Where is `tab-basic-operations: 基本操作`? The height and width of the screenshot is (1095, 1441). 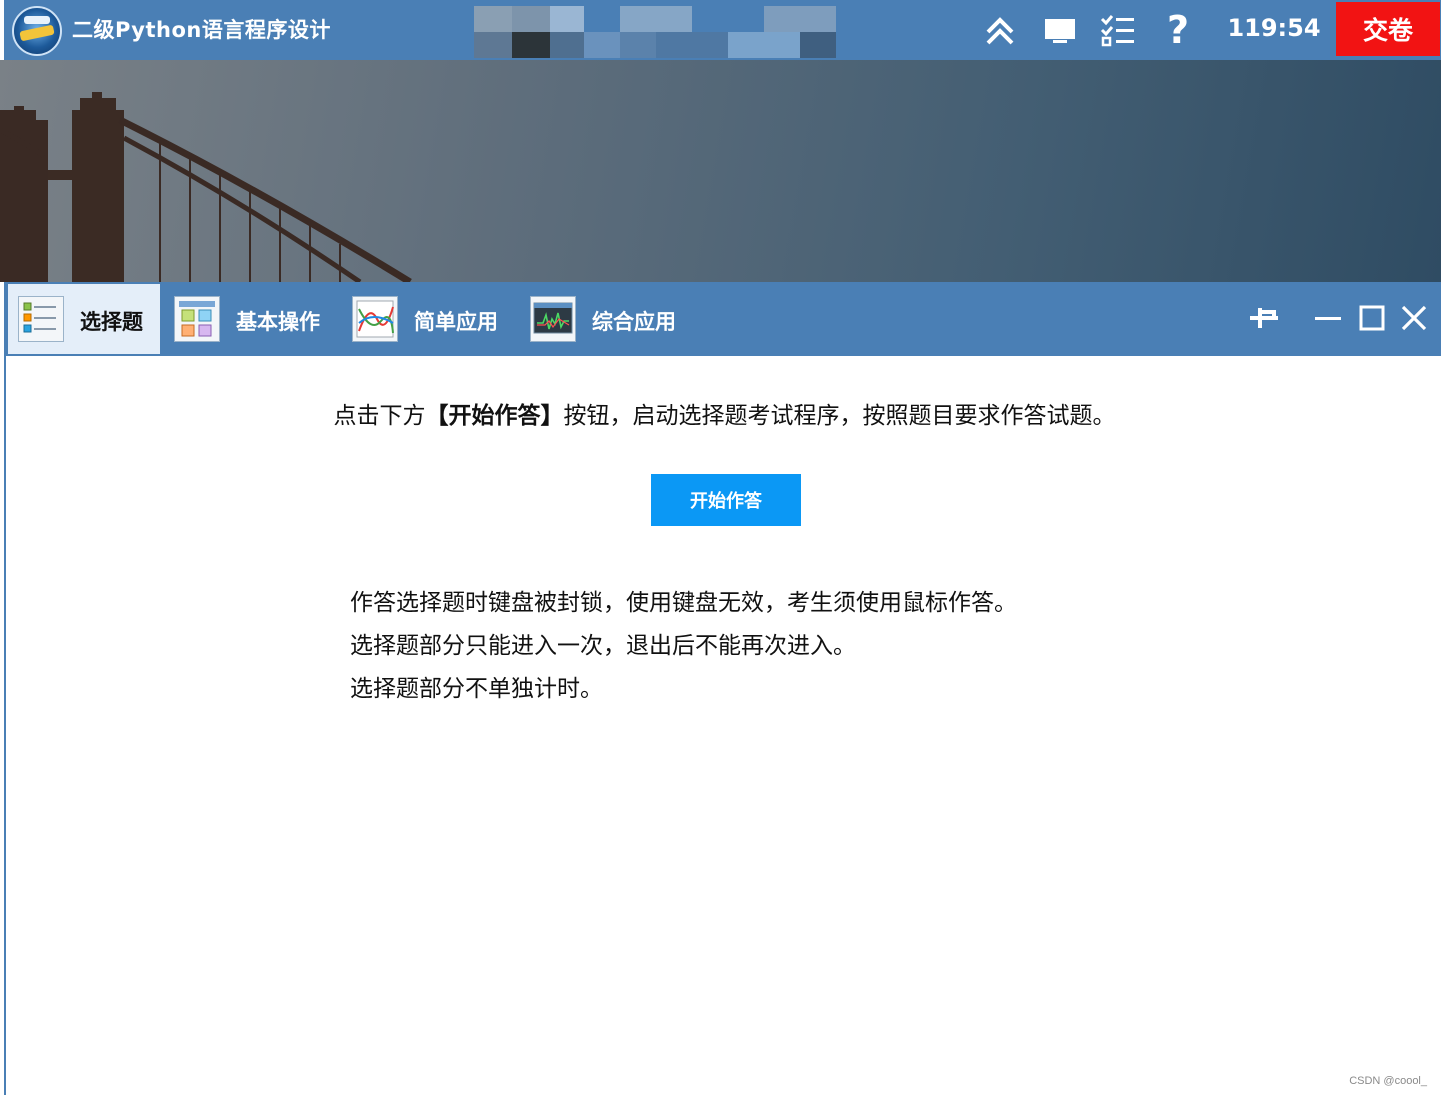
tab-basic-operations: 基本操作 is located at coordinates (250, 319).